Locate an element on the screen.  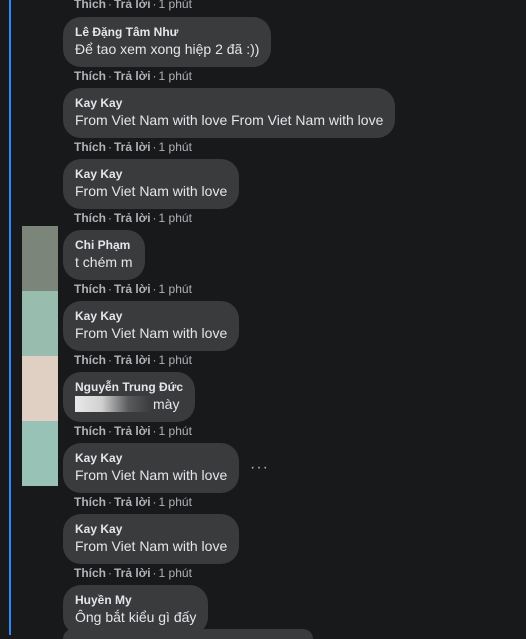
comment-bubble: Nguyễn Trung Đức mày is located at coordinates (129, 397).